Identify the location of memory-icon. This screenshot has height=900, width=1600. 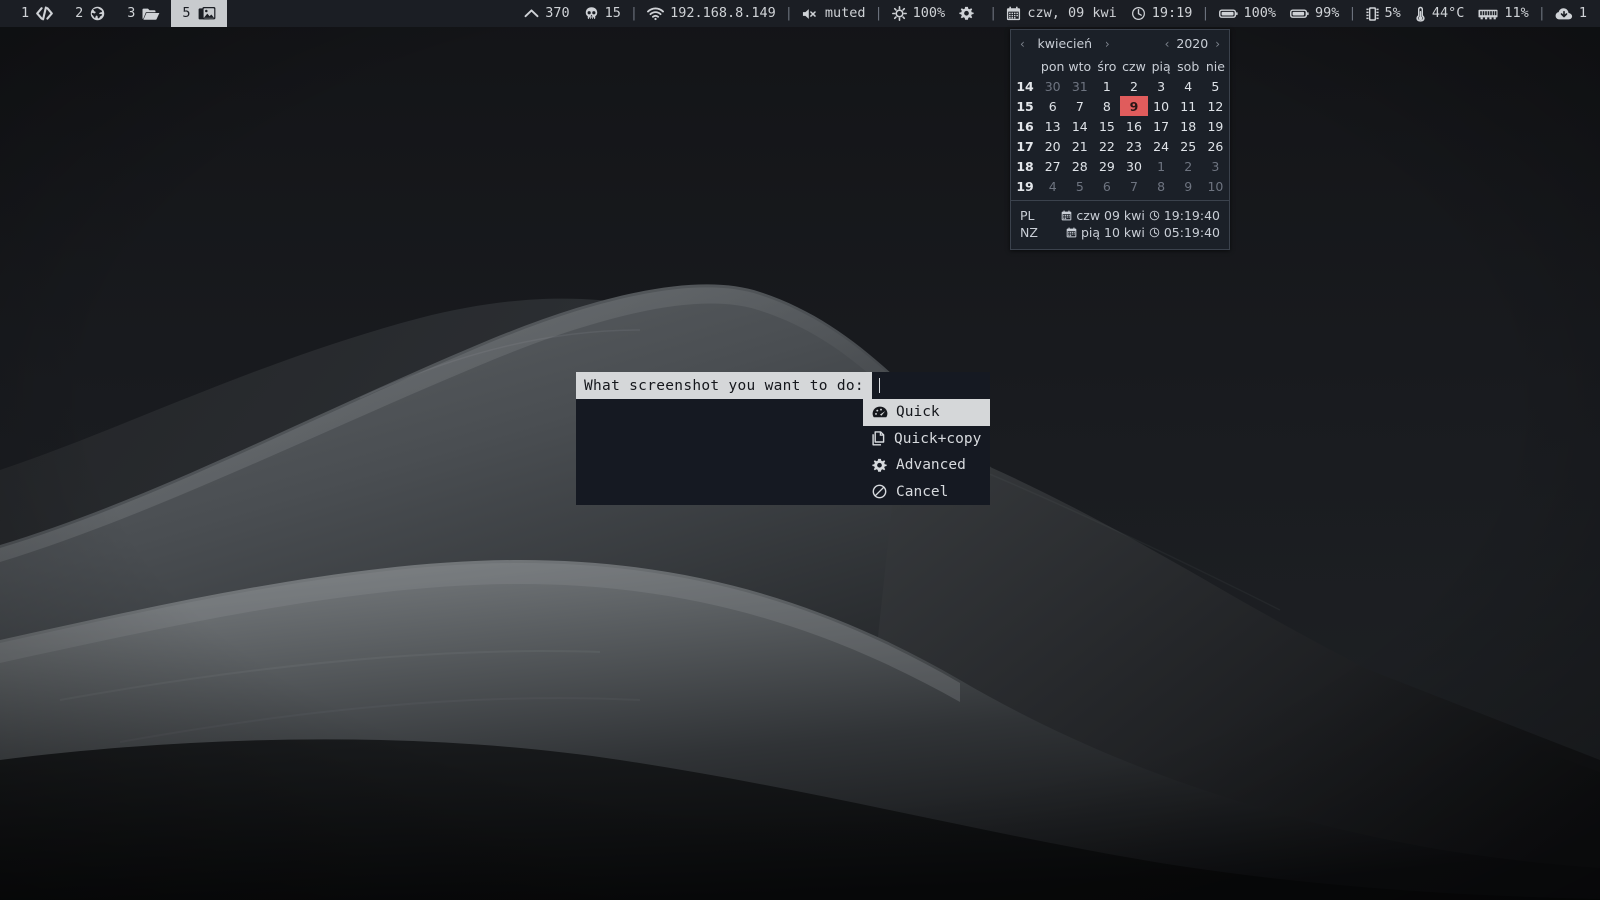
(1488, 13).